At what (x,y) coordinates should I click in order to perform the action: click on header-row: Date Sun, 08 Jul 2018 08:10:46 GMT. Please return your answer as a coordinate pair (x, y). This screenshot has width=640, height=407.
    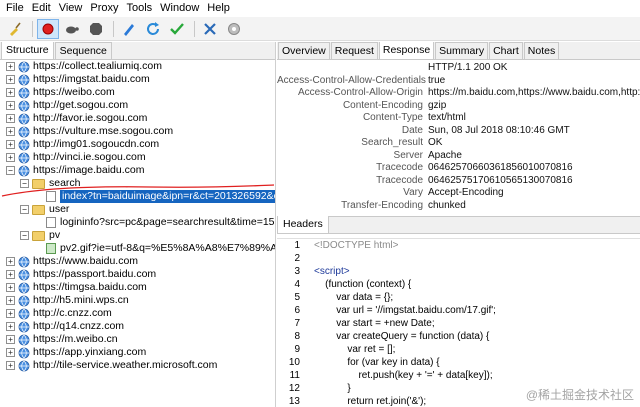
    Looking at the image, I should click on (458, 131).